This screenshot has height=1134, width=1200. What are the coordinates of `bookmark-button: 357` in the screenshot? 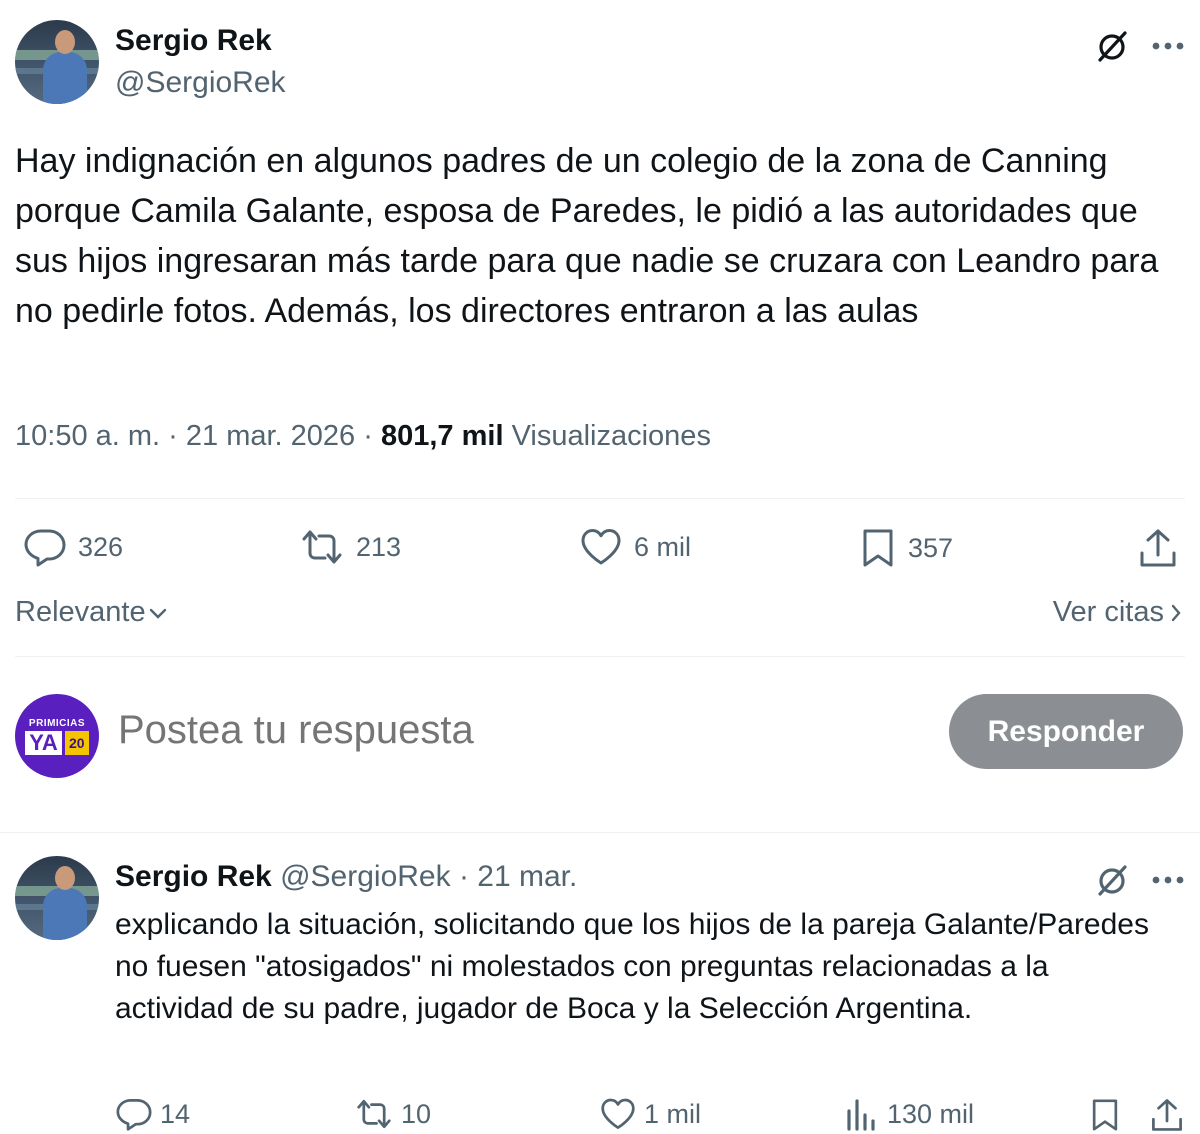 It's located at (906, 548).